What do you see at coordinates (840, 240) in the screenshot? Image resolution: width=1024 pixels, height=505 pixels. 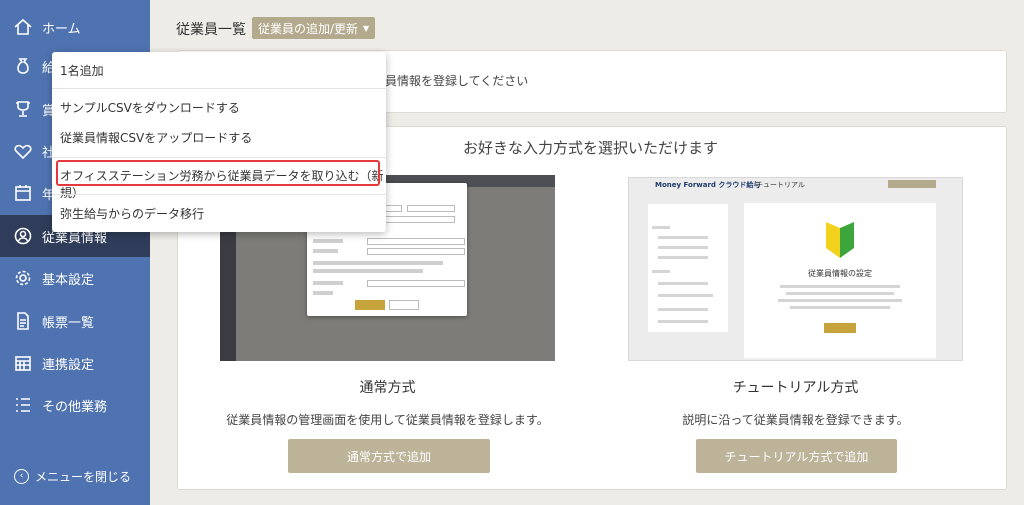 I see `beginner-mark-icon` at bounding box center [840, 240].